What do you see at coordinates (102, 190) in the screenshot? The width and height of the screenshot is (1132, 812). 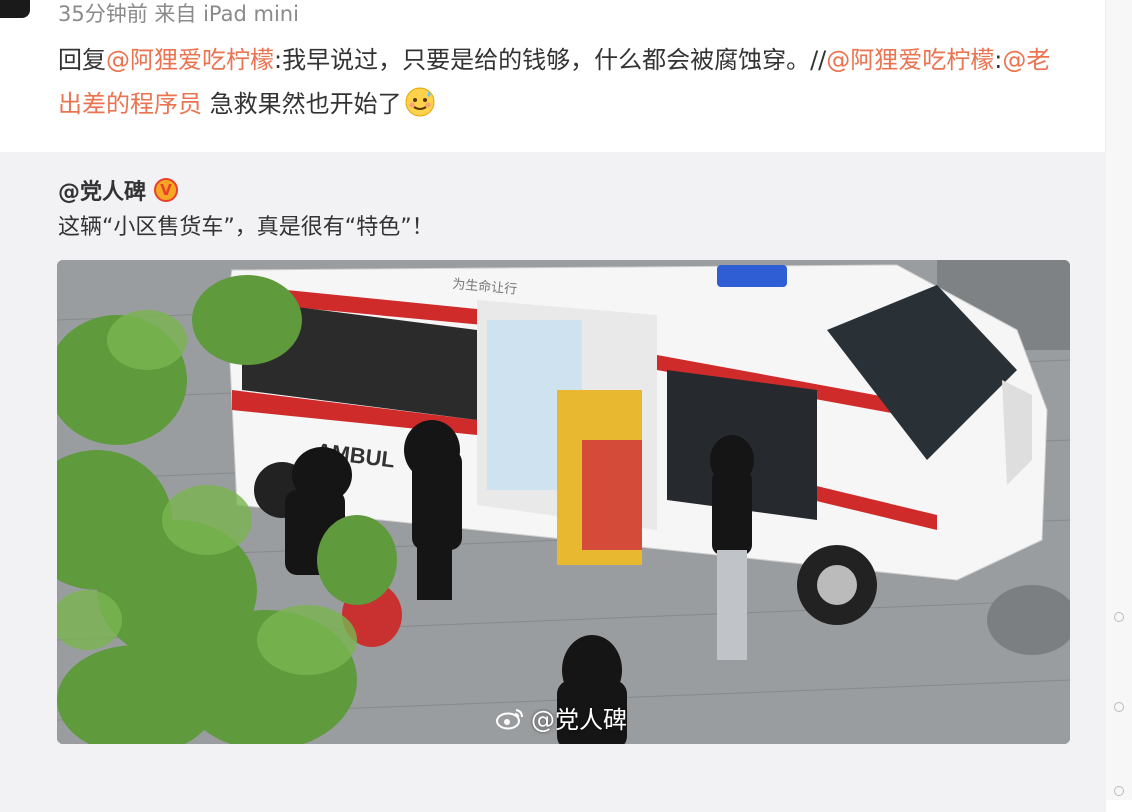 I see `repost-author-name: @党人碑` at bounding box center [102, 190].